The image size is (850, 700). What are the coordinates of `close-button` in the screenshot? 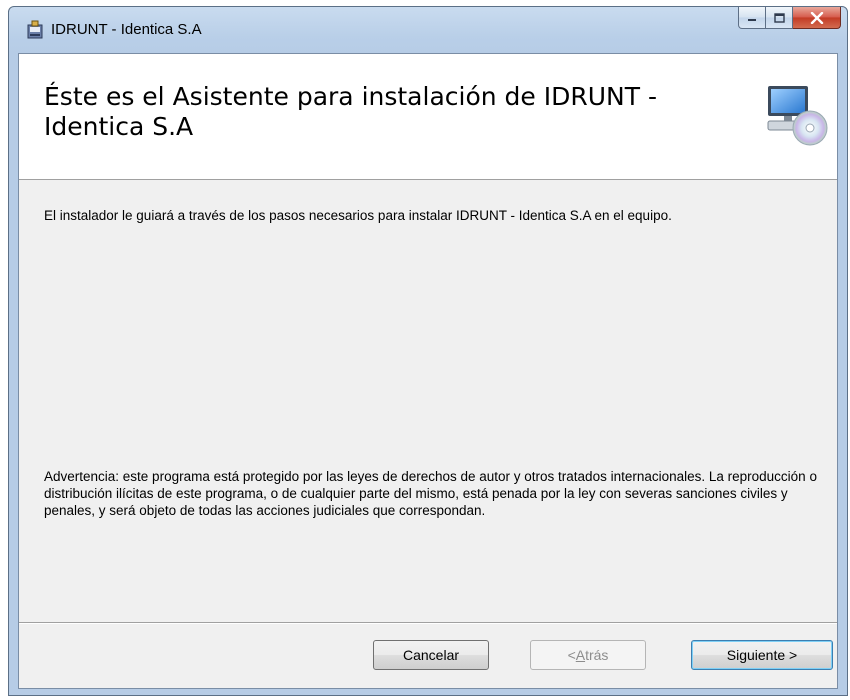 It's located at (817, 18).